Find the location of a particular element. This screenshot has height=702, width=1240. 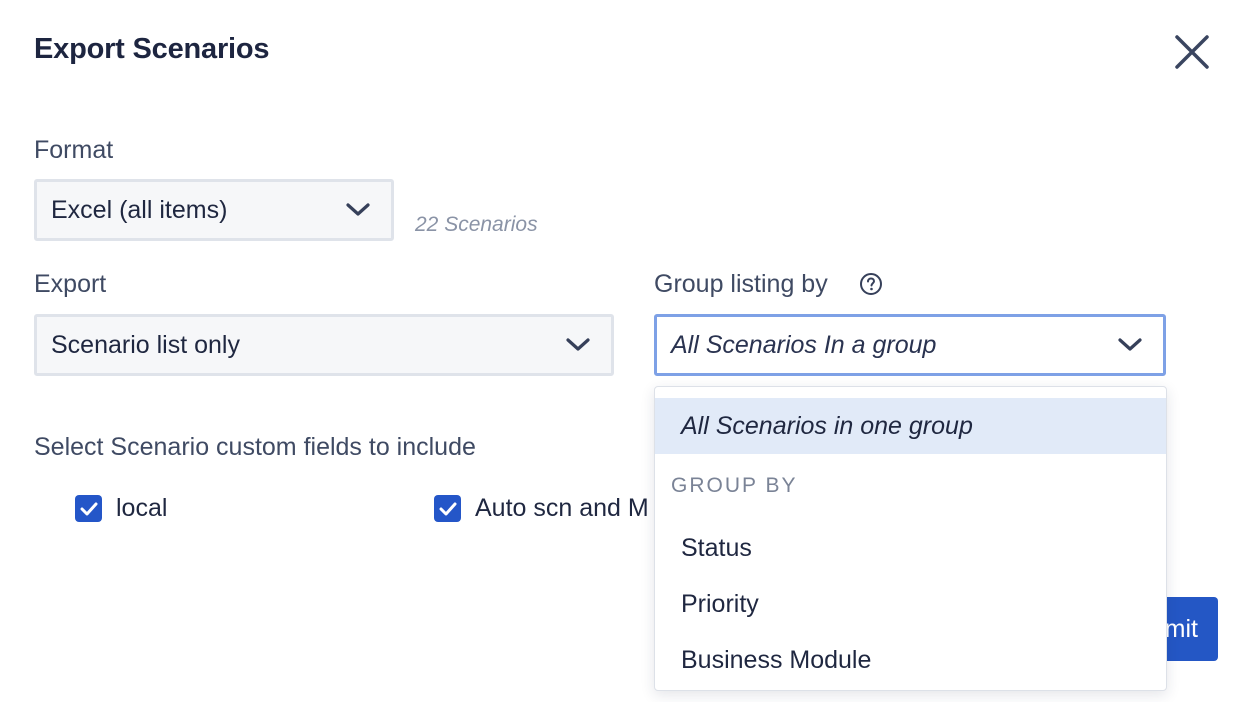

export-value: Scenario list only is located at coordinates (145, 344).